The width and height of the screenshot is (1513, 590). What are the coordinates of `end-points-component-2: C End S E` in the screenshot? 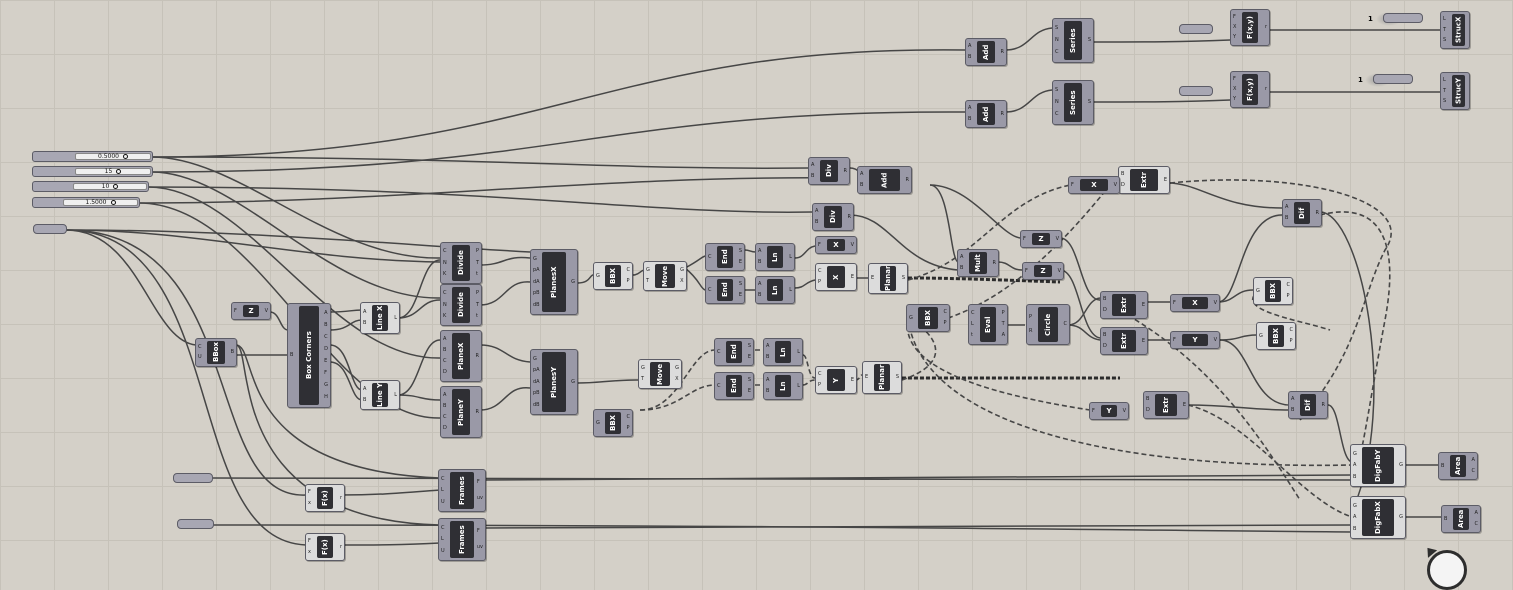 It's located at (725, 290).